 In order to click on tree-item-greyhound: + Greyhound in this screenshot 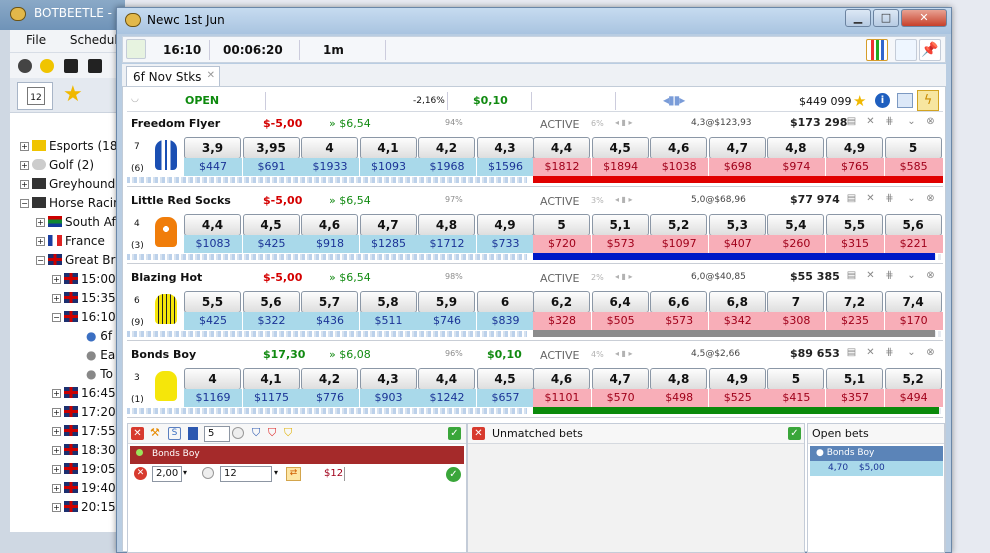, I will do `click(75, 186)`.